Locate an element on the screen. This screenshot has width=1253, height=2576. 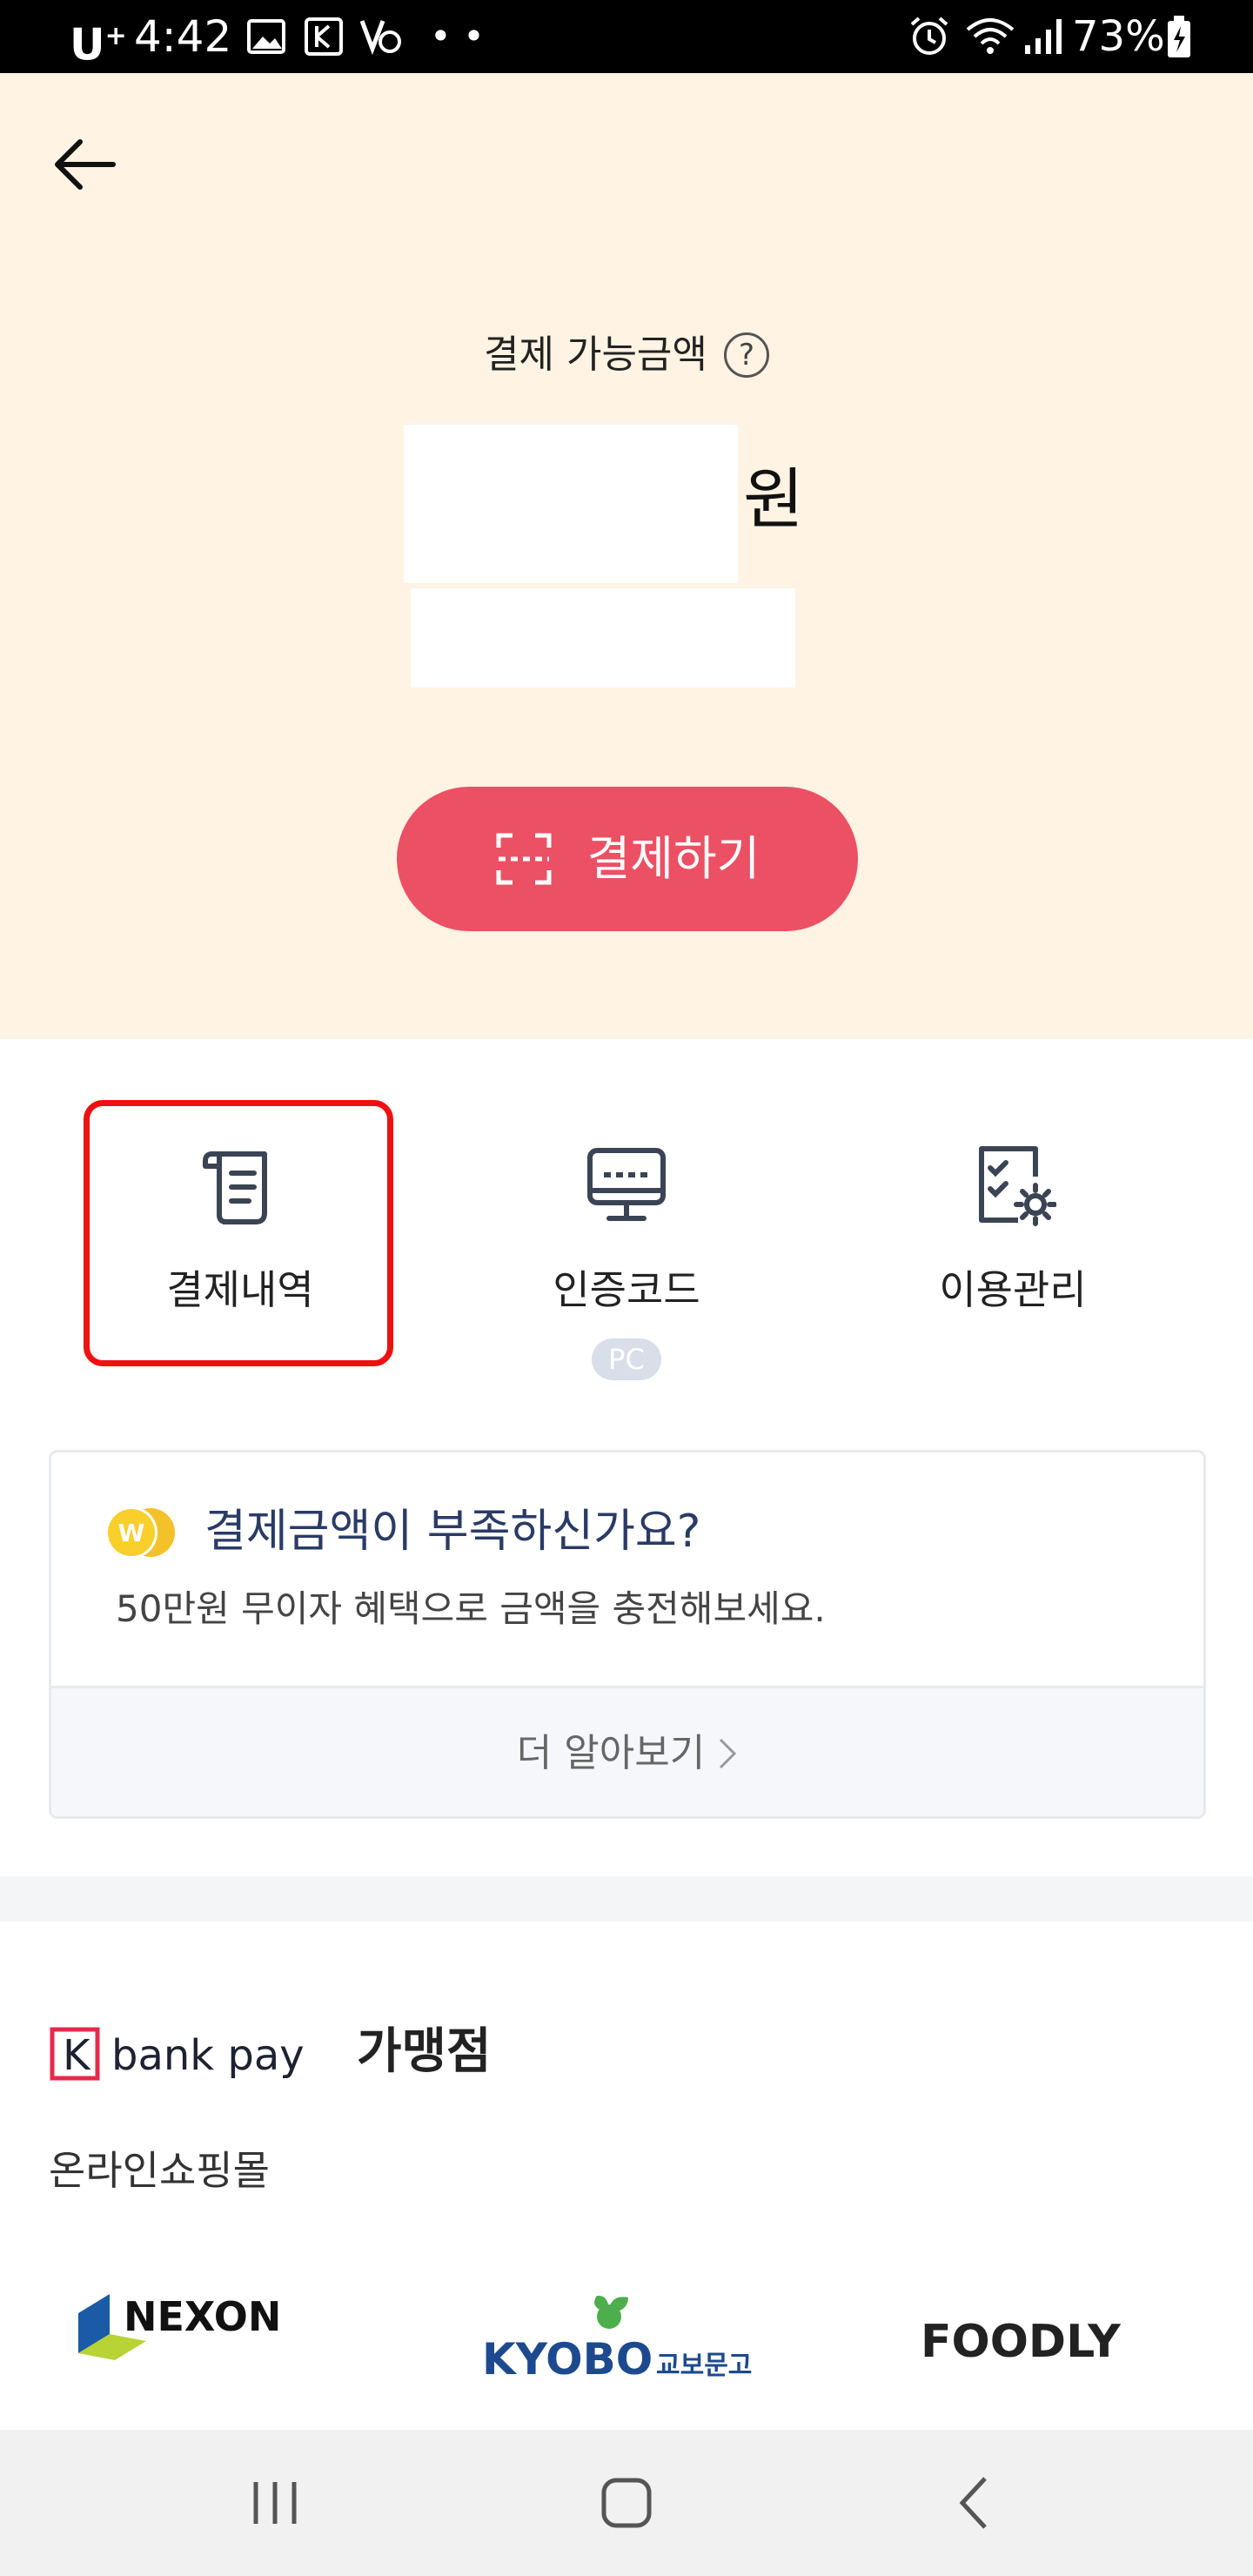
help-icon: ? is located at coordinates (746, 355).